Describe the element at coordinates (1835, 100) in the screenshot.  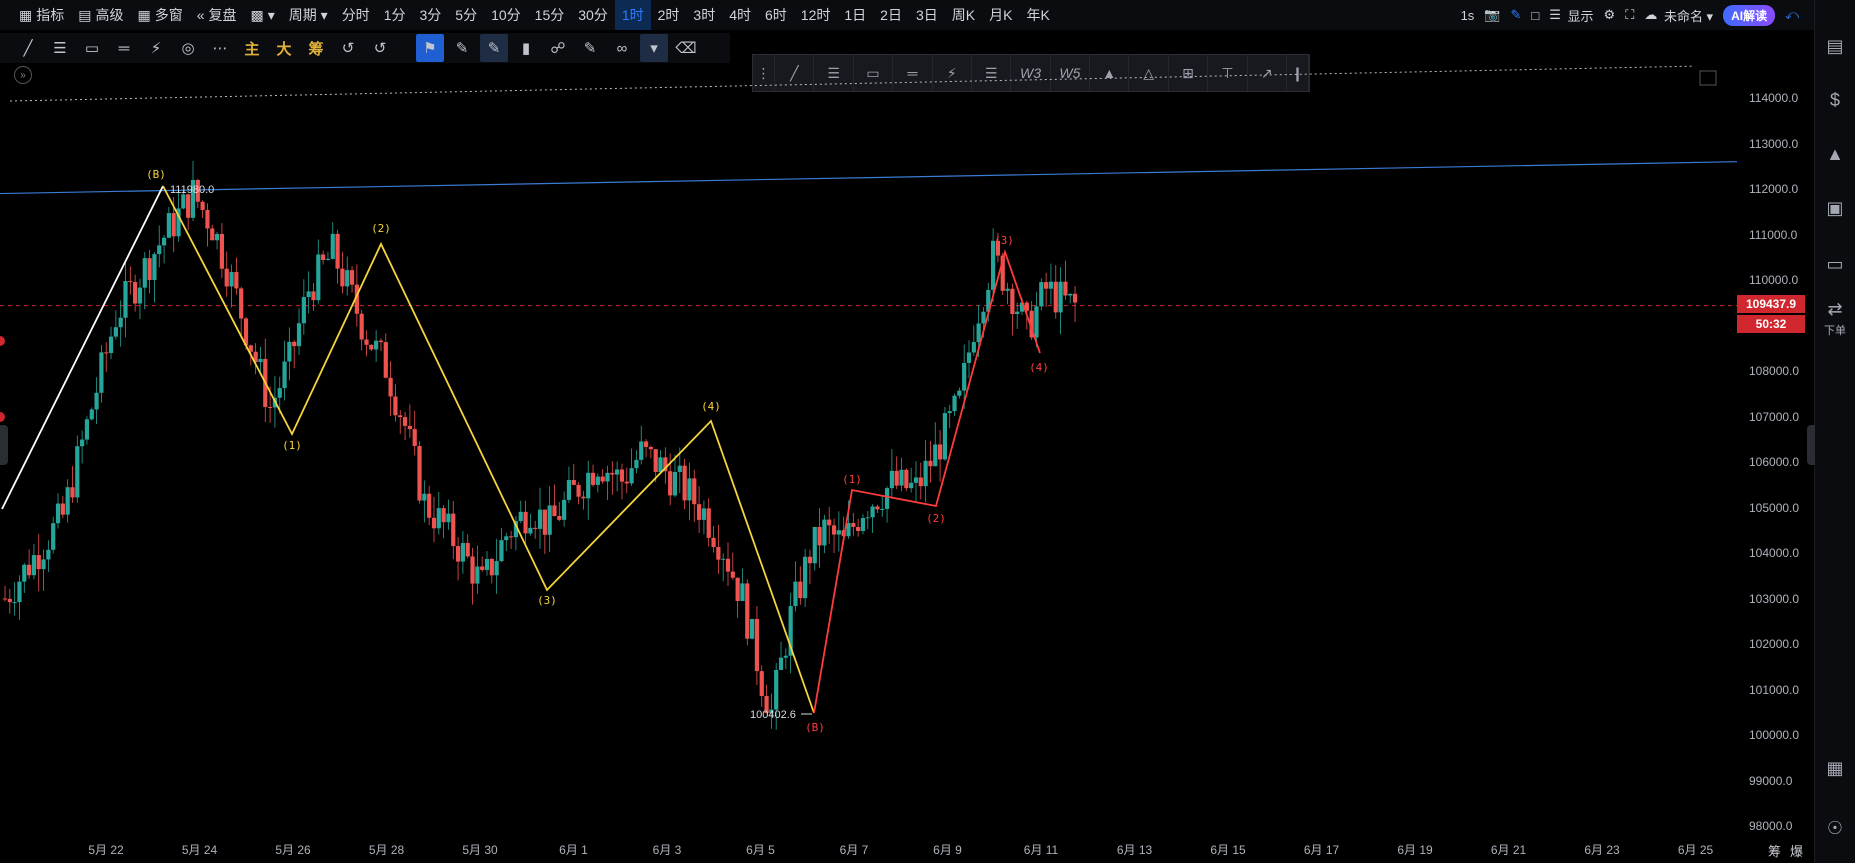
I see `sidebar-item-1: $` at that location.